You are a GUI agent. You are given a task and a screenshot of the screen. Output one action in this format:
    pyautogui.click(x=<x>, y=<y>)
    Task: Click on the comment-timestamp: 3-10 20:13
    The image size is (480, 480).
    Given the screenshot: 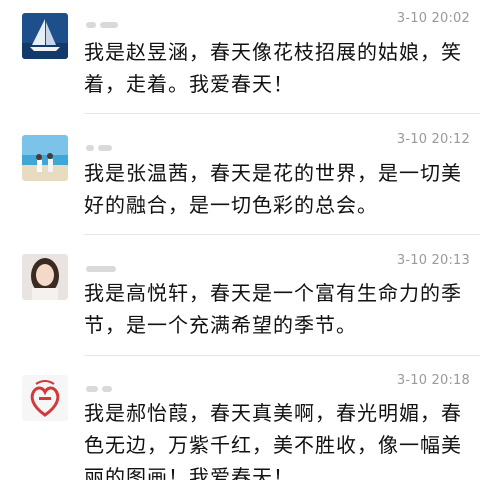 What is the action you would take?
    pyautogui.click(x=433, y=260)
    